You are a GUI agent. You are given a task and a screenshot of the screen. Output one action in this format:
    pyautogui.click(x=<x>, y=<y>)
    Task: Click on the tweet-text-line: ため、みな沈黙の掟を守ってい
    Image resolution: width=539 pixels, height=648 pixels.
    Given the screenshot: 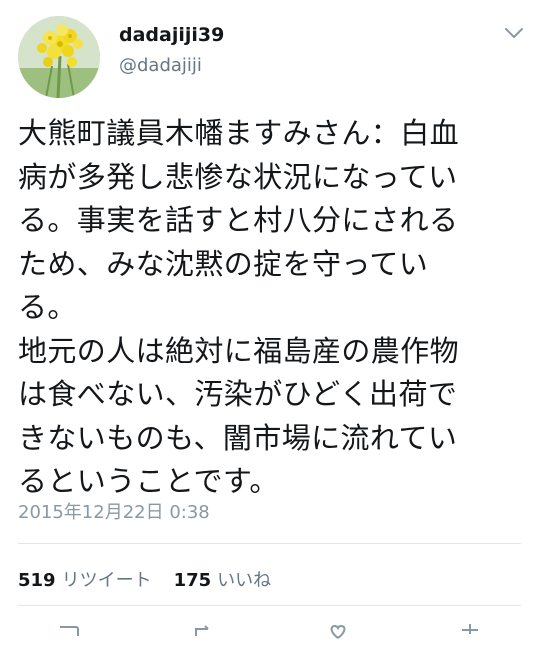 What is the action you would take?
    pyautogui.click(x=223, y=263)
    